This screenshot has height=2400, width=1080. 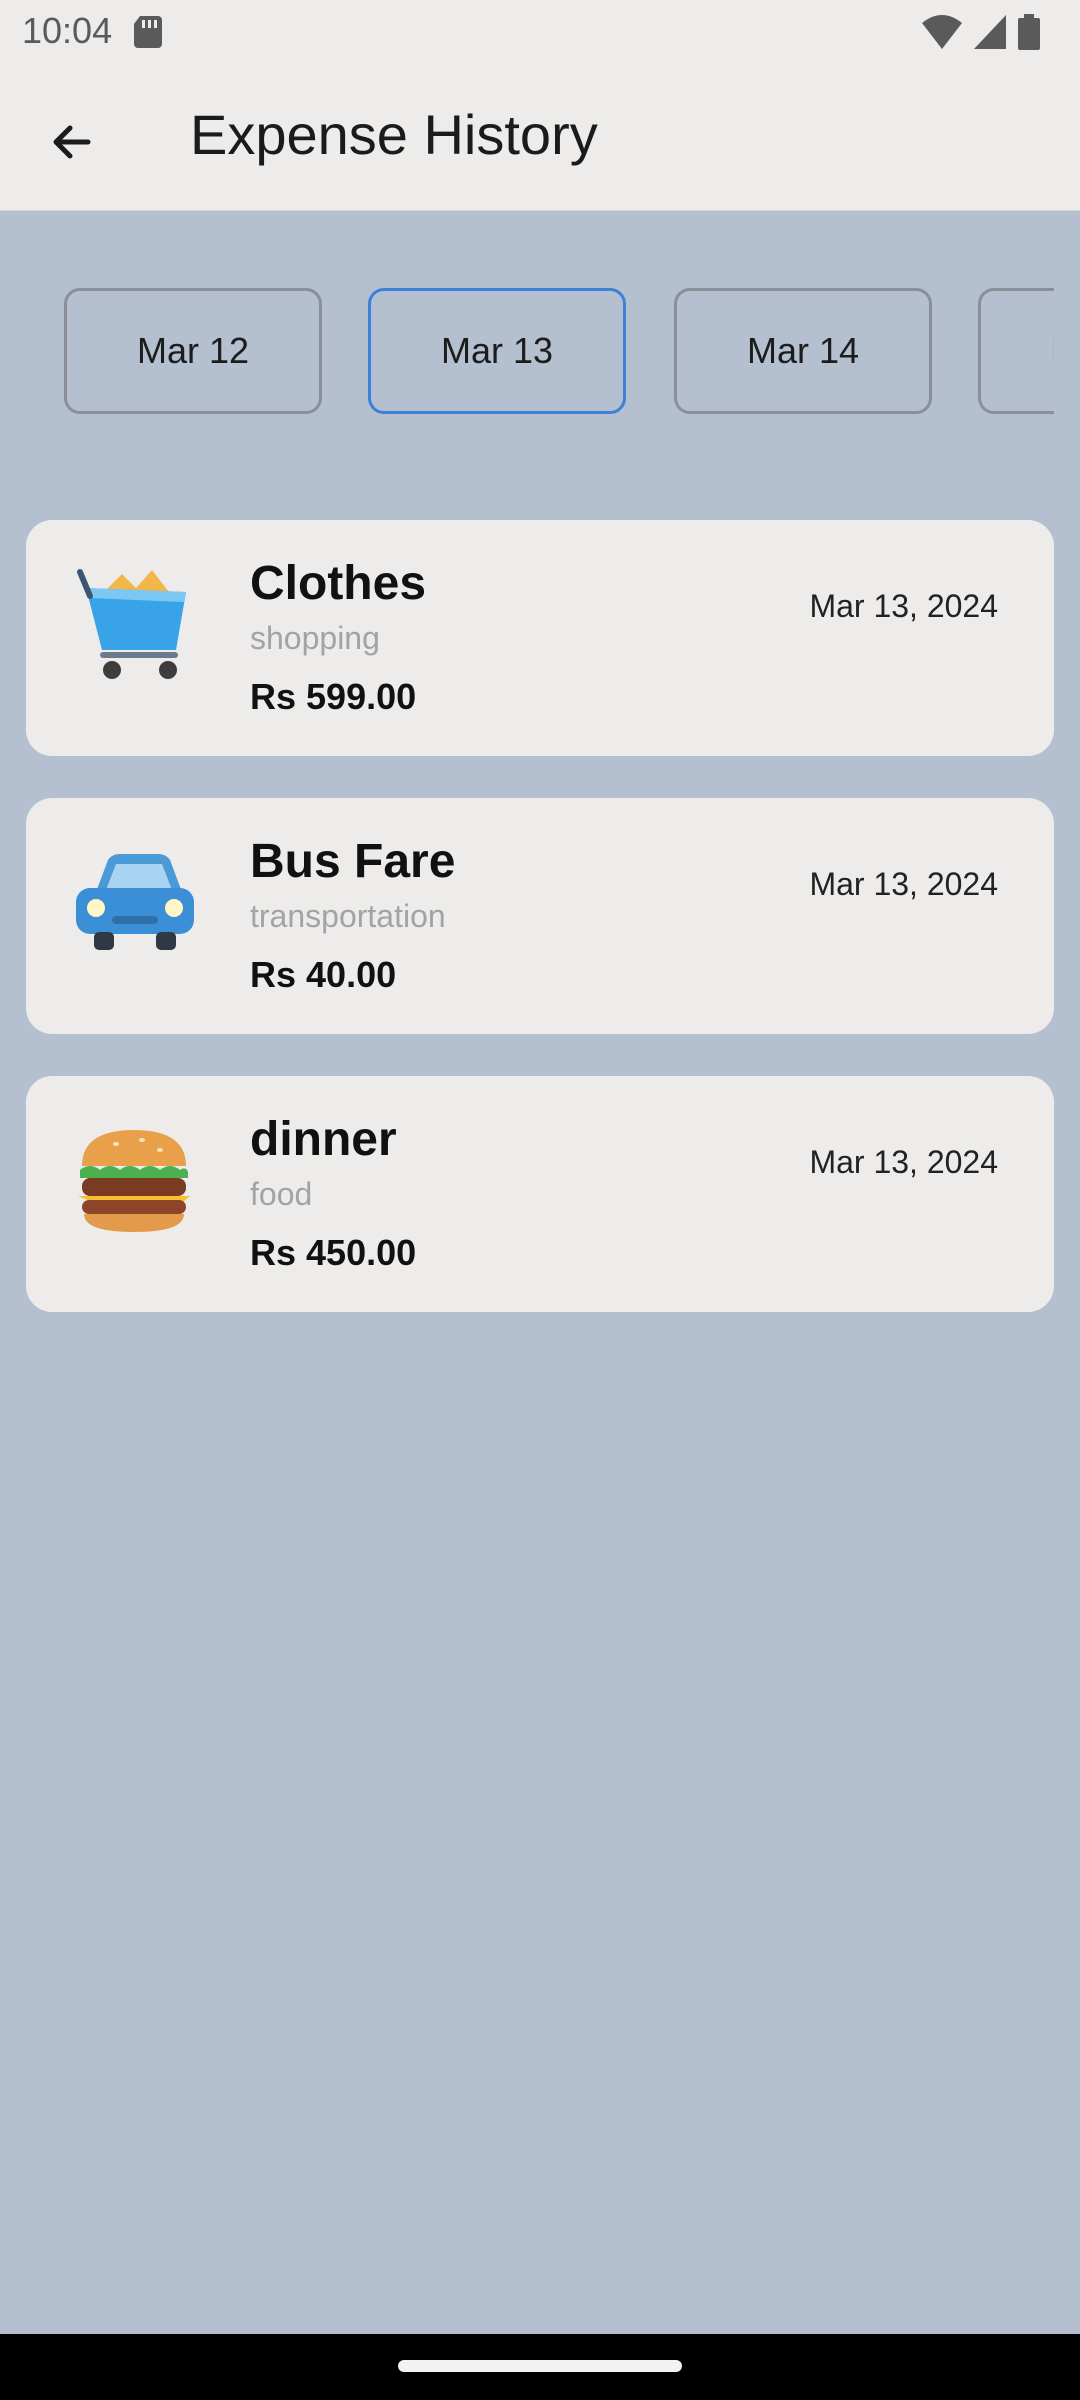 I want to click on expense-card: dinner food Rs 450.00 Mar 13, 2024, so click(x=540, y=1194).